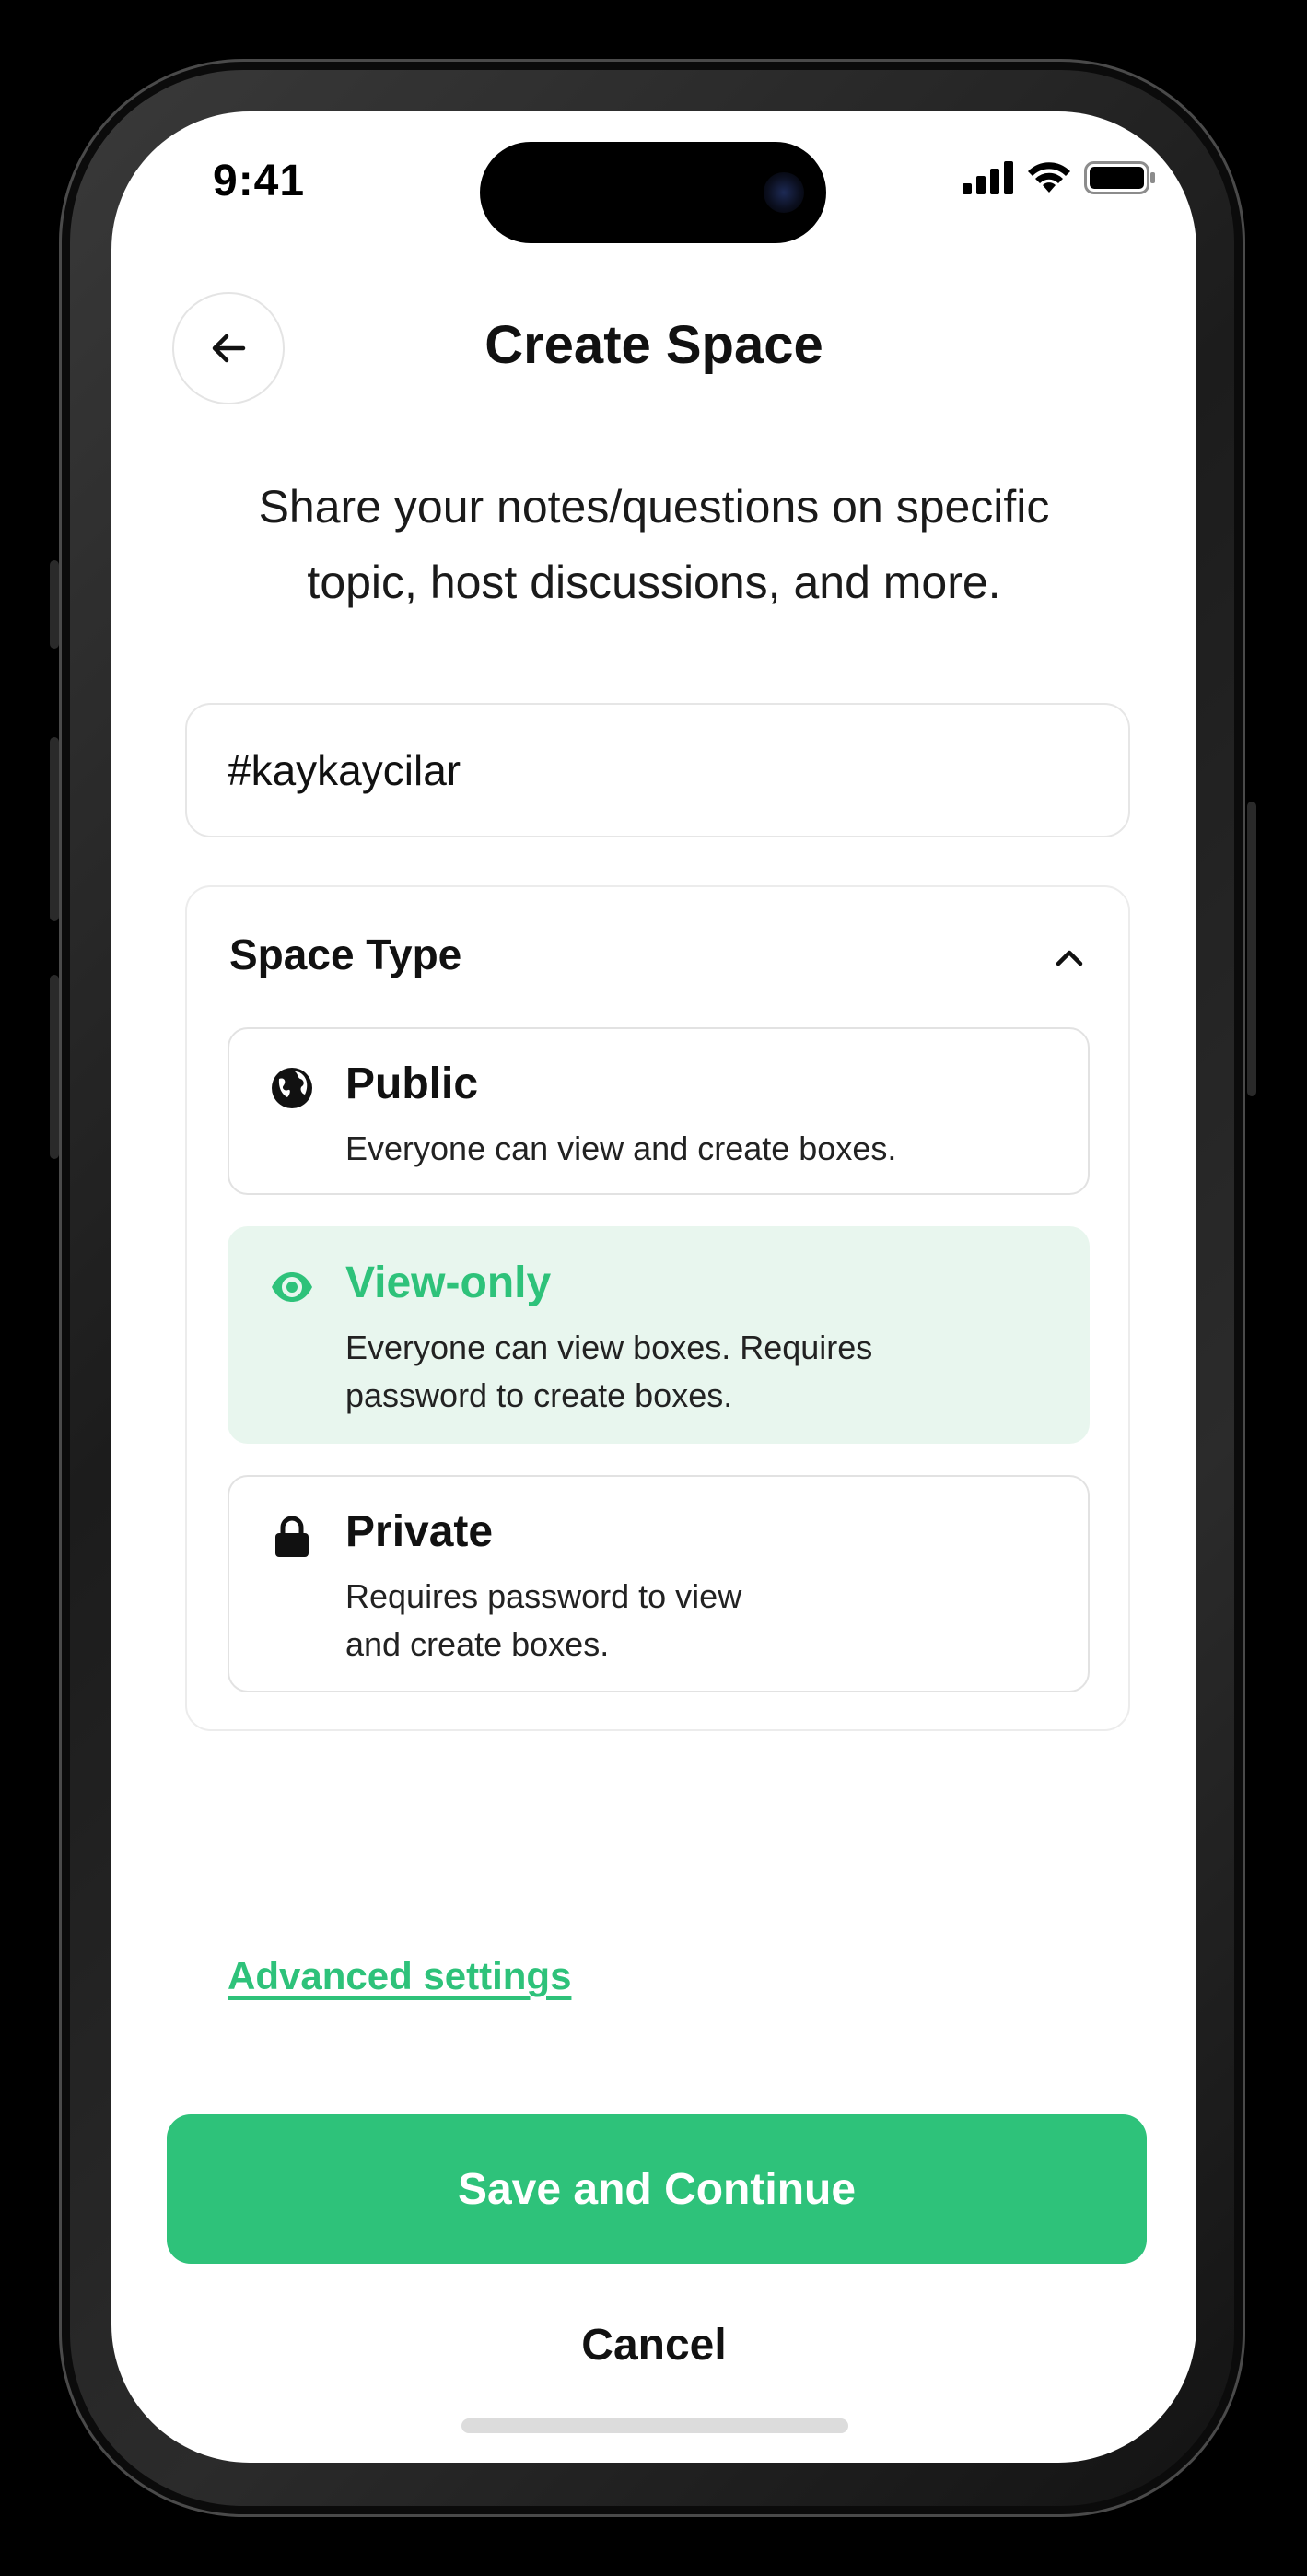 This screenshot has height=2576, width=1307. Describe the element at coordinates (1120, 177) in the screenshot. I see `battery-icon` at that location.